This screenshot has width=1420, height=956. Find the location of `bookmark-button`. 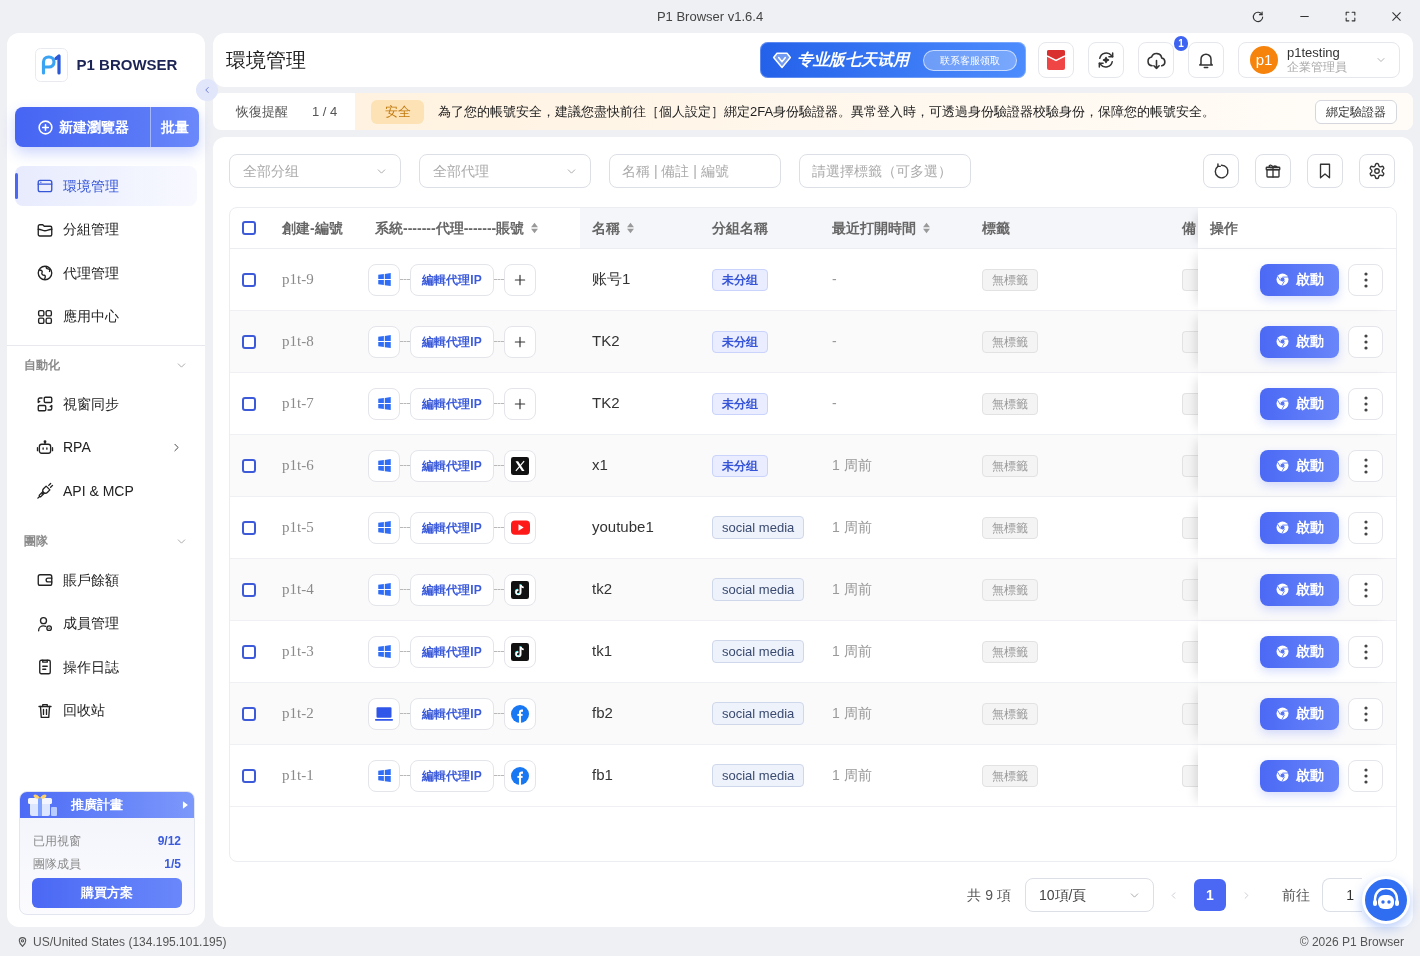

bookmark-button is located at coordinates (1325, 171).